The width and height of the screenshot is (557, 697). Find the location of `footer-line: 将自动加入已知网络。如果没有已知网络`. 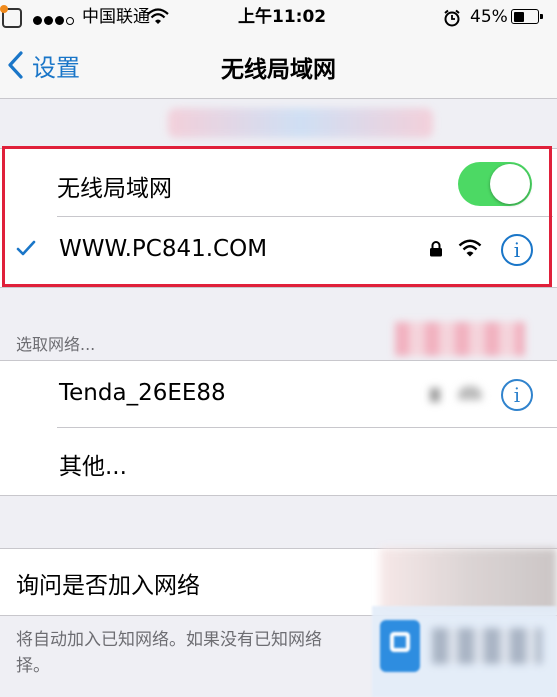

footer-line: 将自动加入已知网络。如果没有已知网络 is located at coordinates (169, 640).